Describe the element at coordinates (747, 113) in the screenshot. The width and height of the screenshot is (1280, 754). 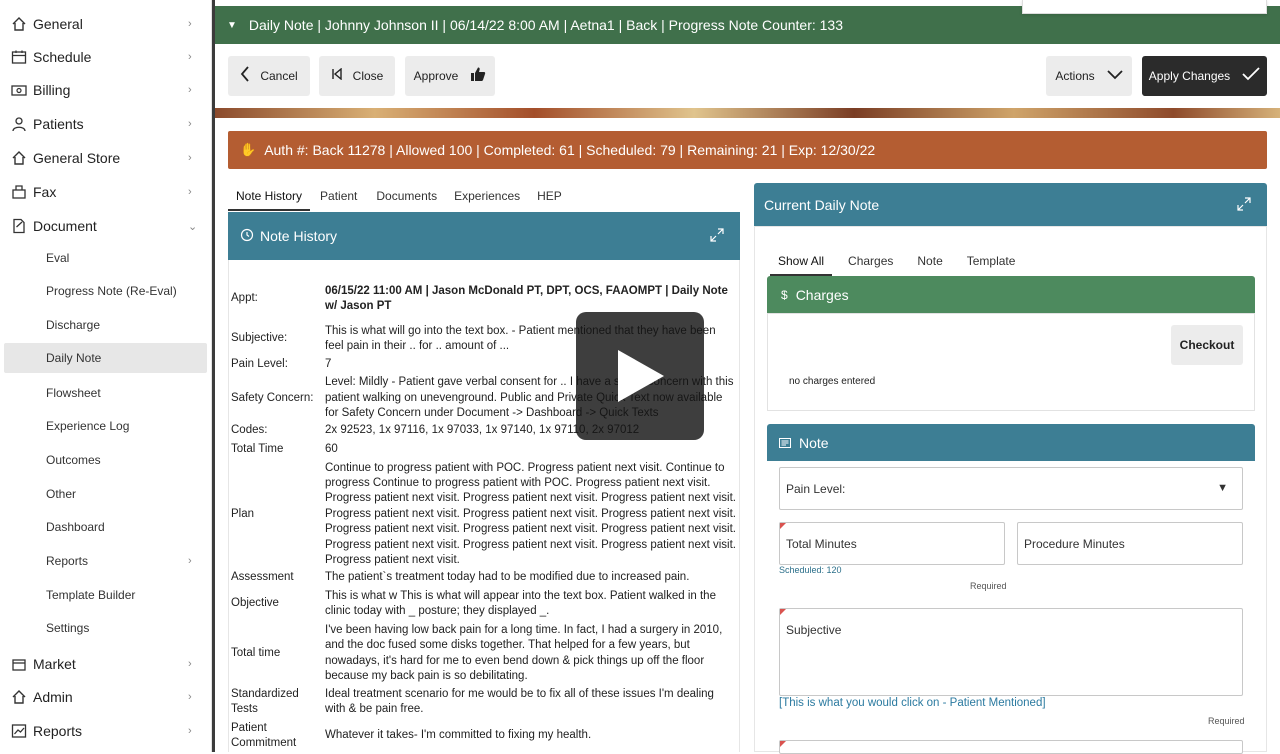
I see `decorative-banner` at that location.